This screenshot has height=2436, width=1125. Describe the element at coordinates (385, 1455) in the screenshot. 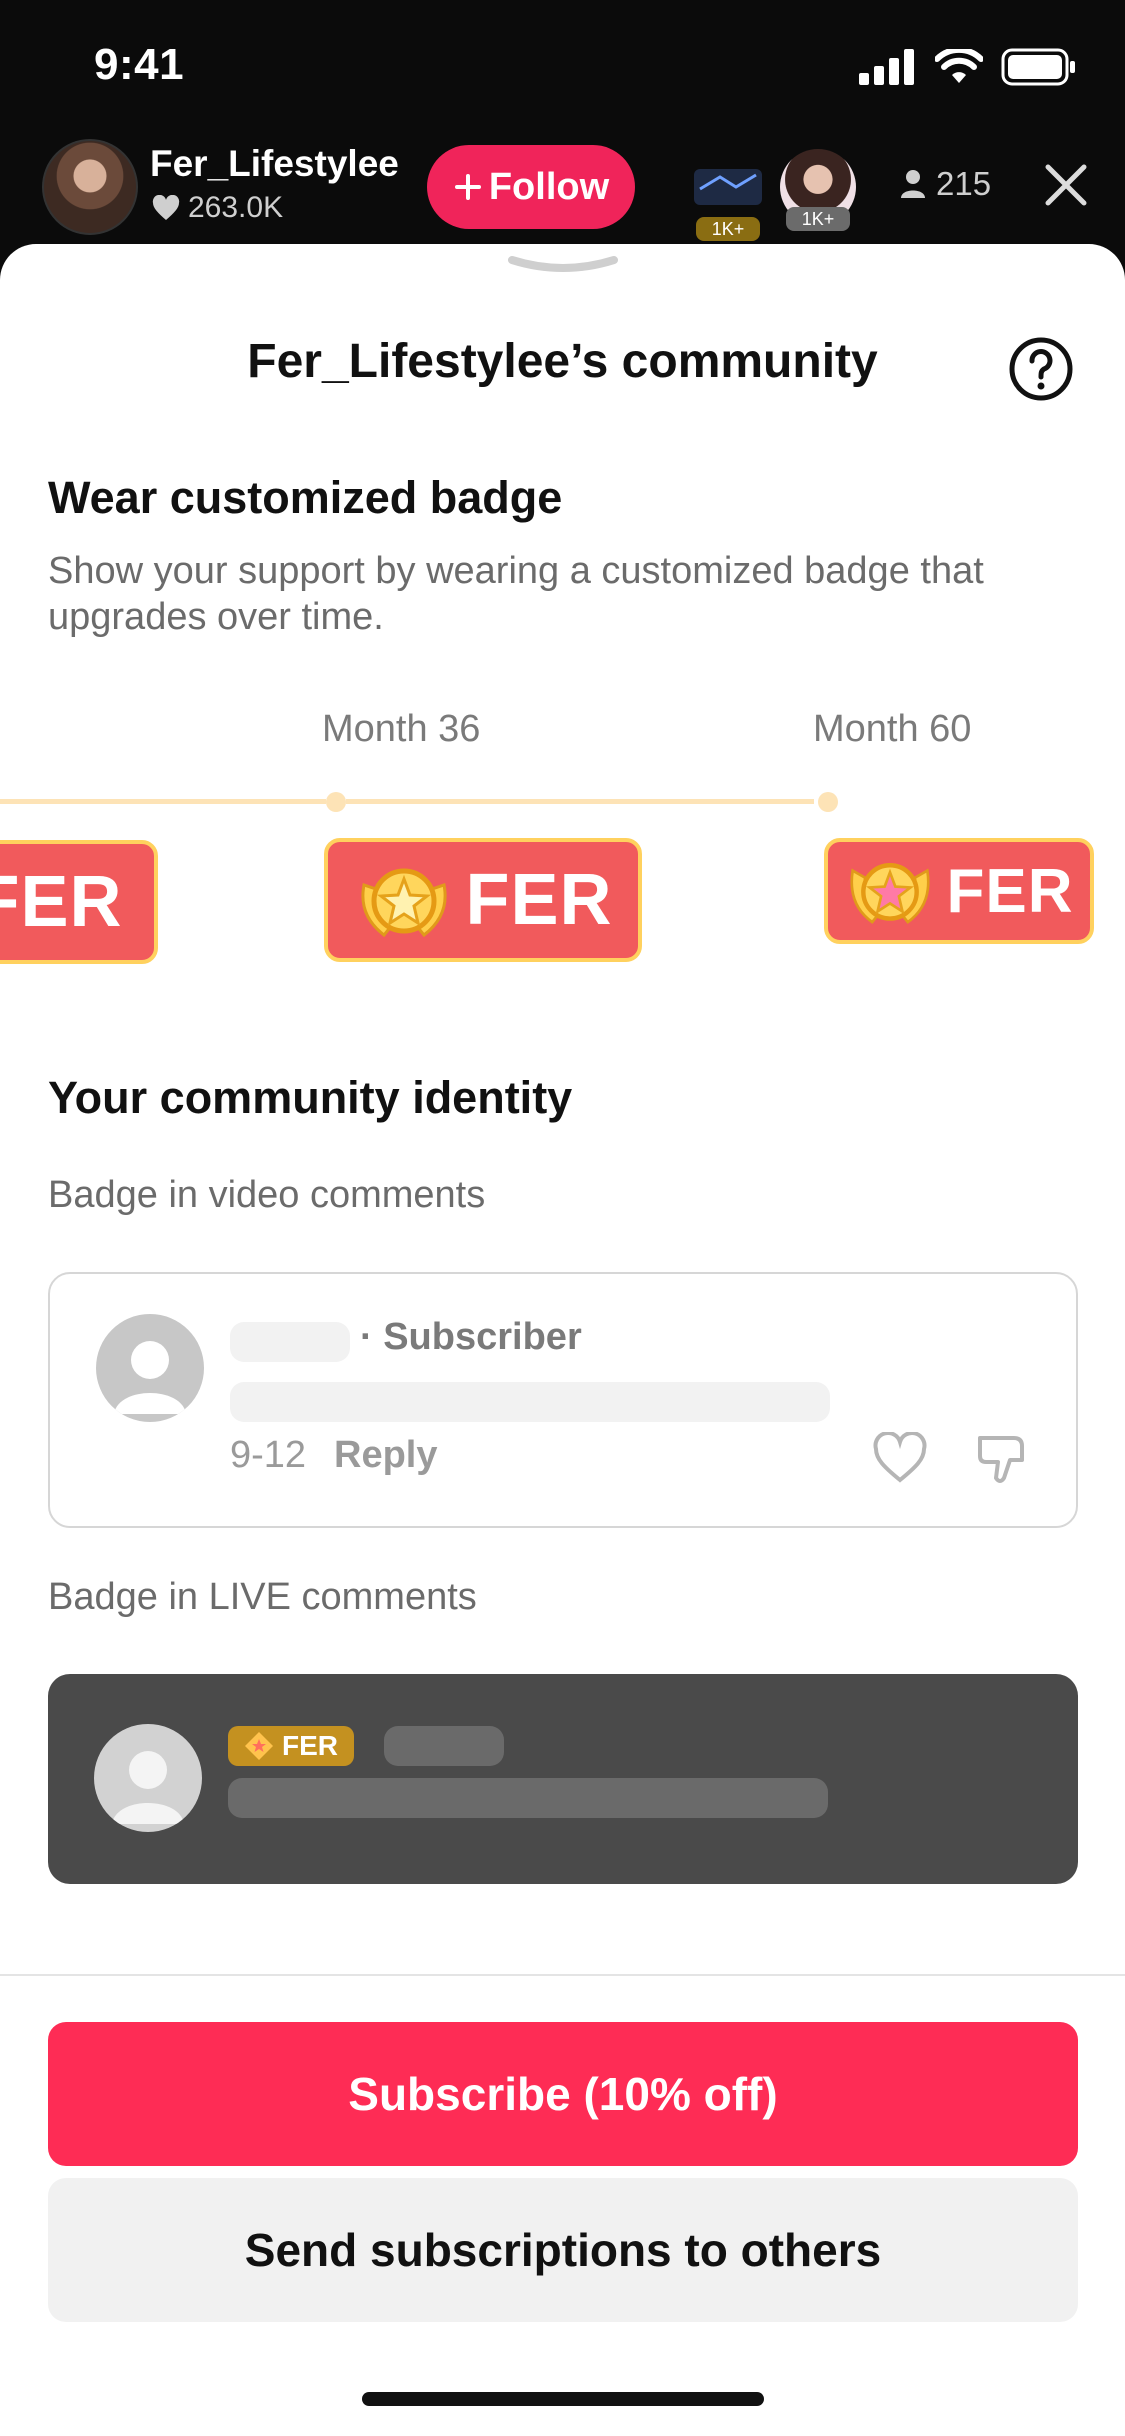

I see `reply-link: Reply` at that location.